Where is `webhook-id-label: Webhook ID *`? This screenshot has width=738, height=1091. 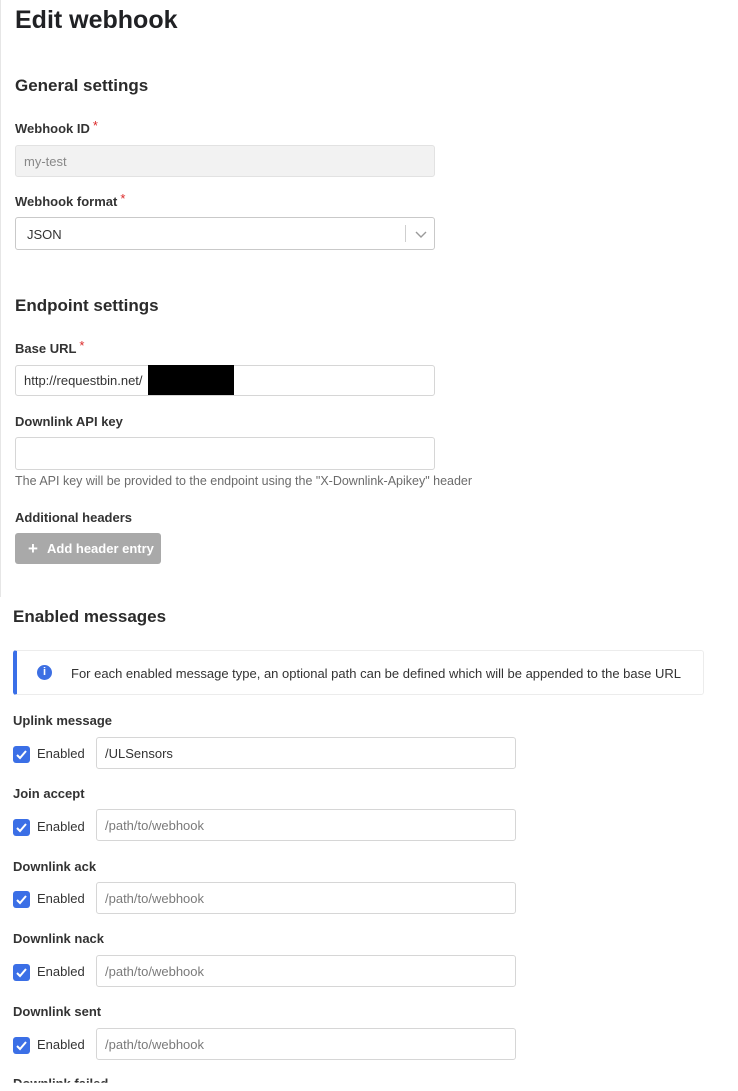
webhook-id-label: Webhook ID * is located at coordinates (56, 127).